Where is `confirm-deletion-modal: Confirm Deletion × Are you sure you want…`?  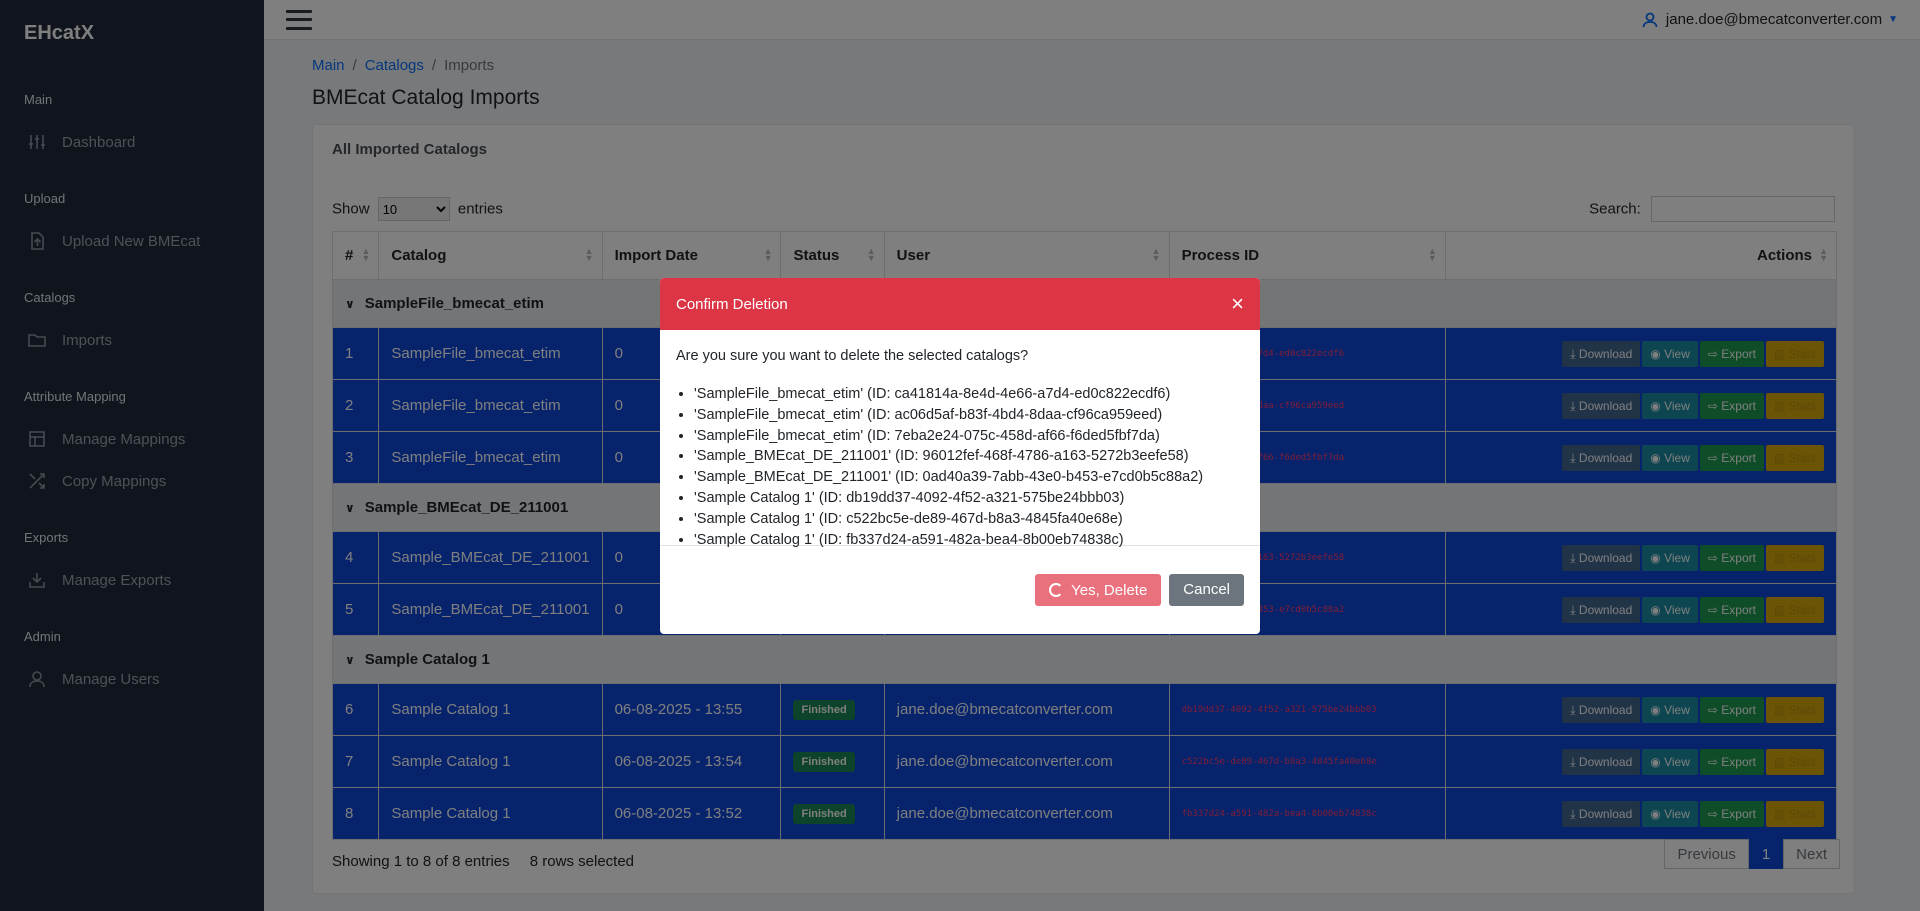 confirm-deletion-modal: Confirm Deletion × Are you sure you want… is located at coordinates (960, 456).